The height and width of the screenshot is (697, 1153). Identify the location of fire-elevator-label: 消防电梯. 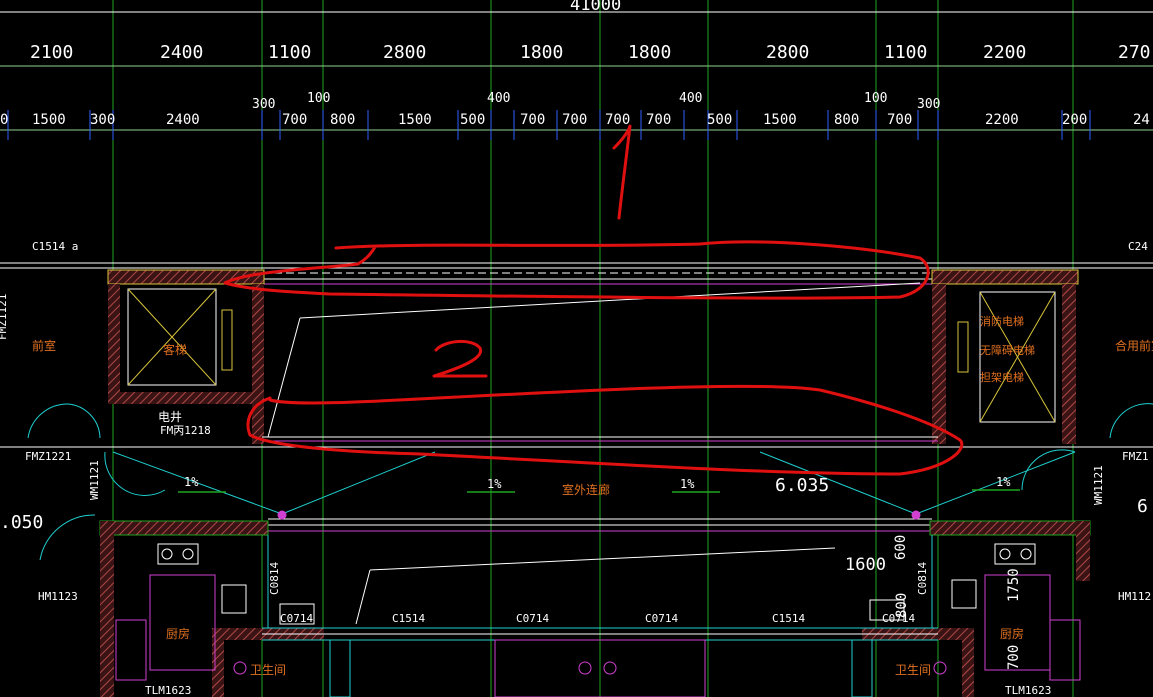
(1002, 321).